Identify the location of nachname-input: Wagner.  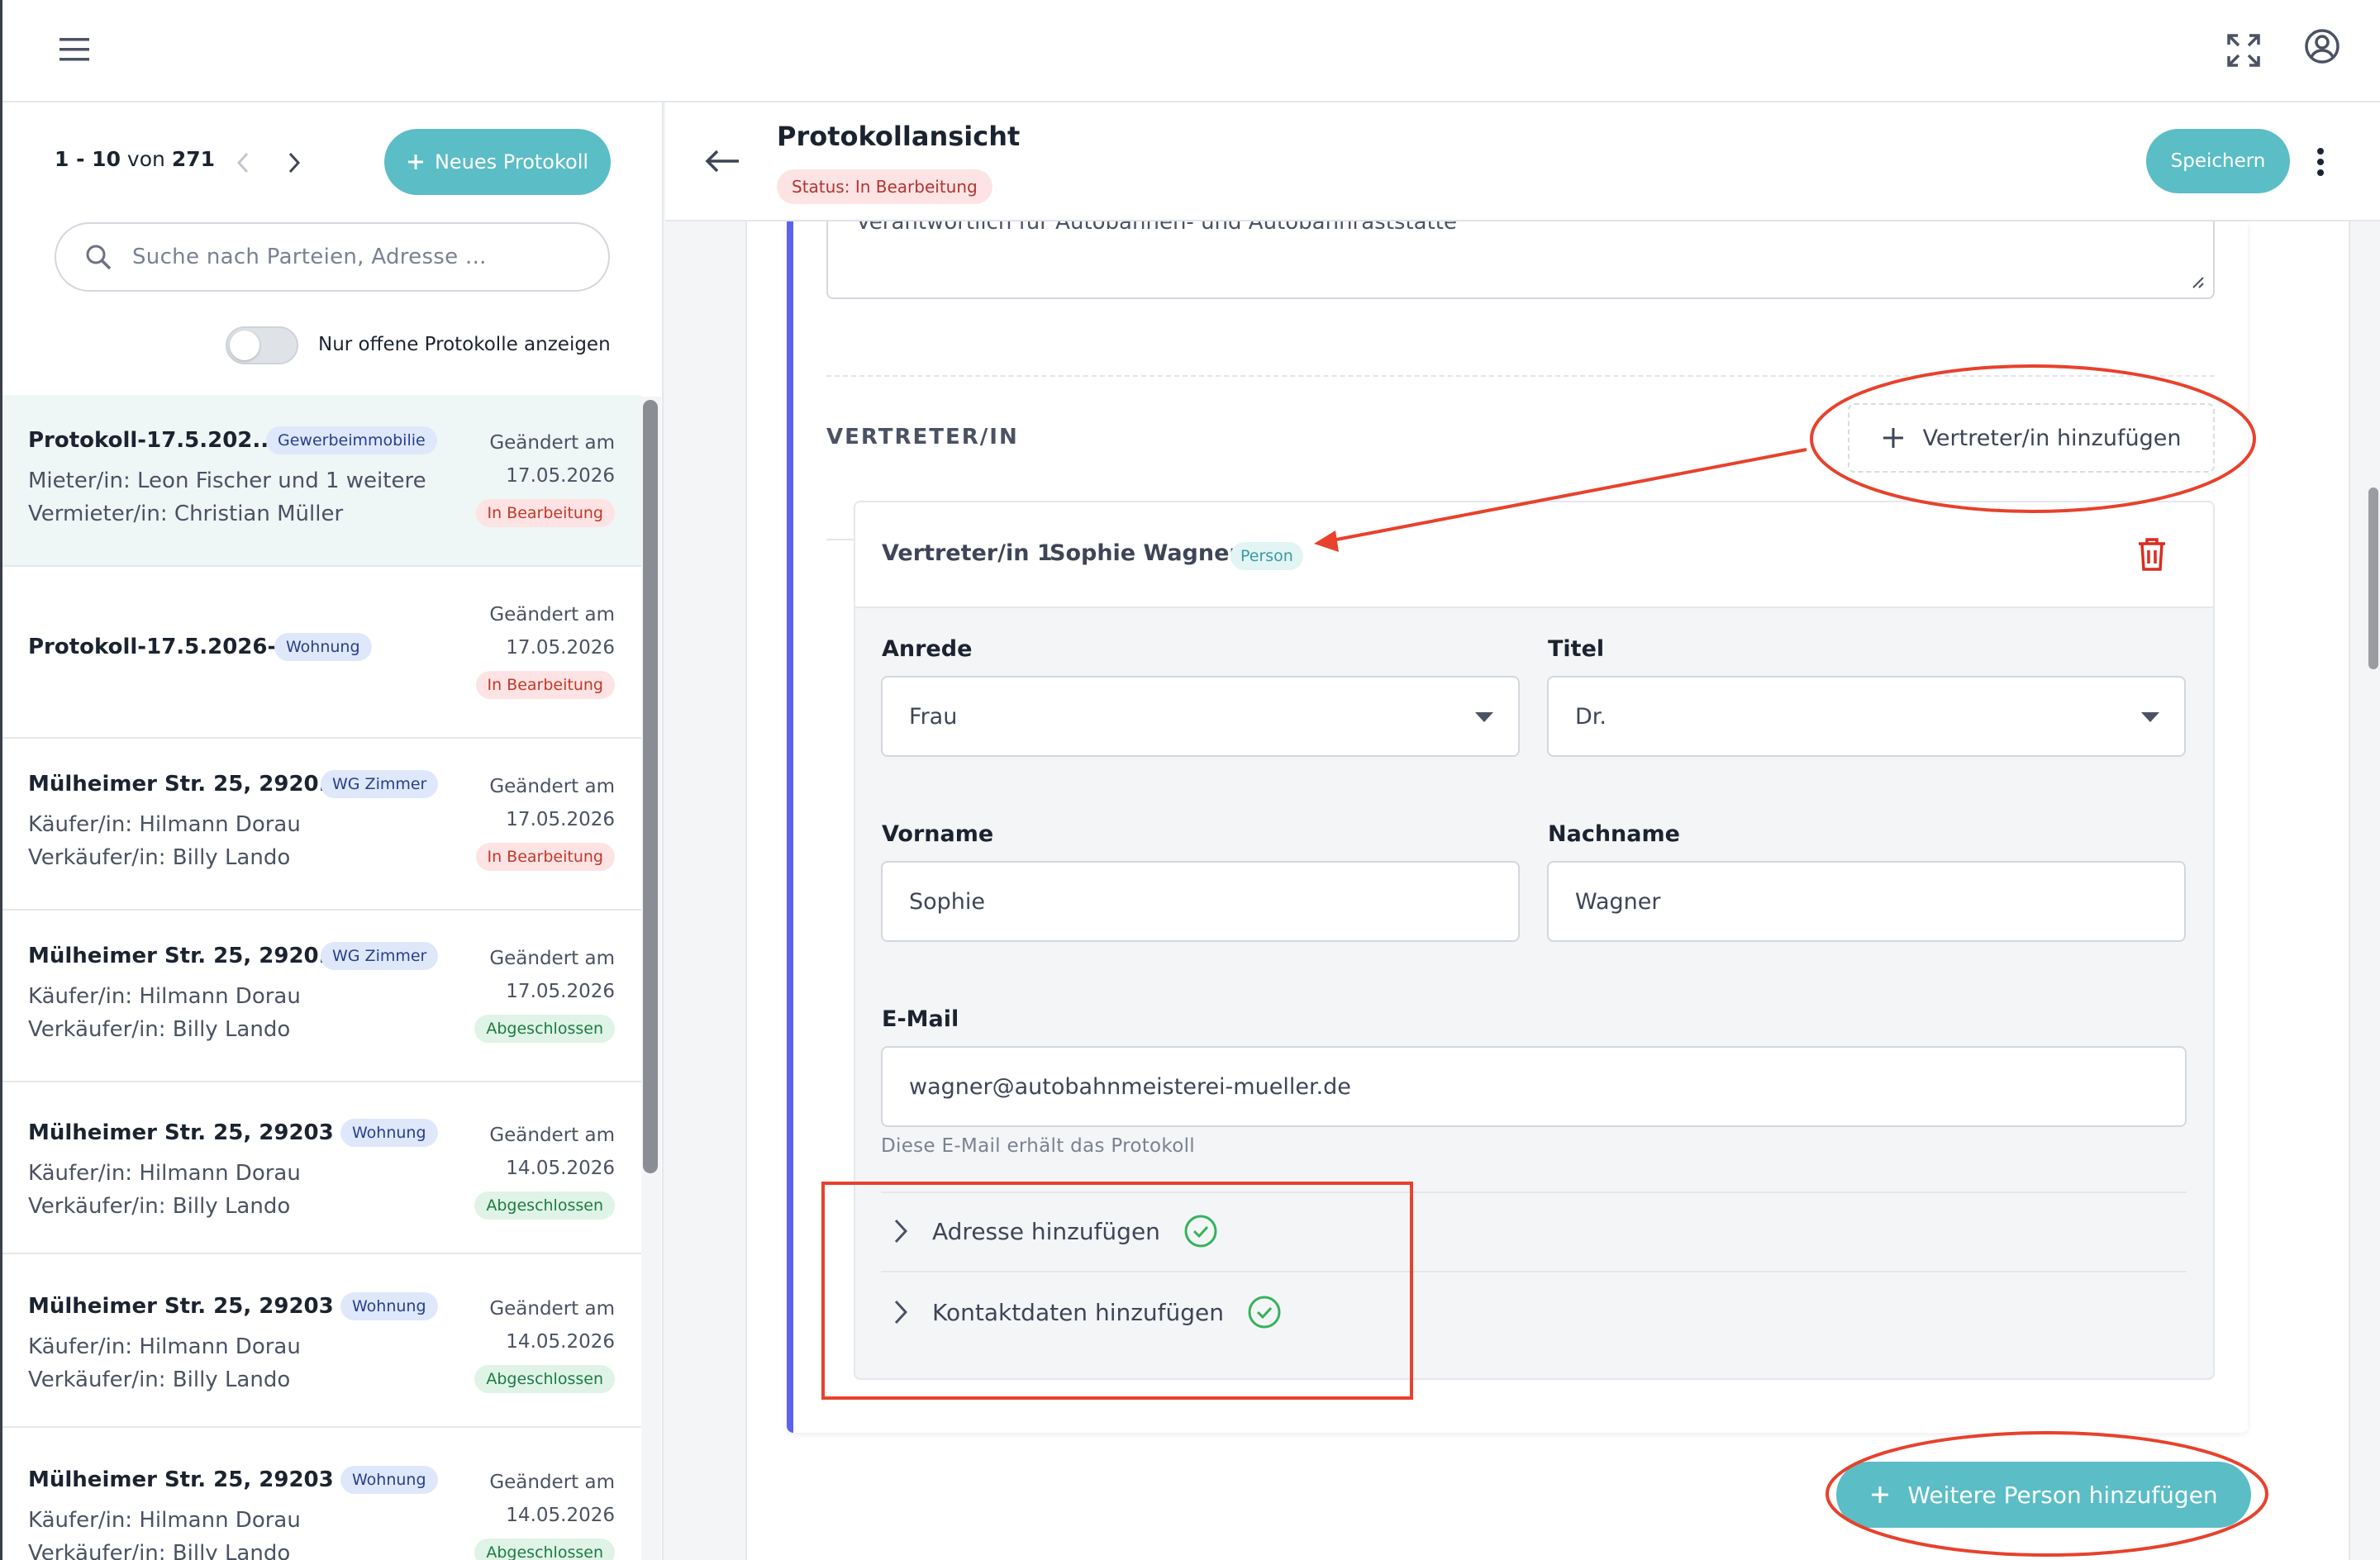
(1866, 901).